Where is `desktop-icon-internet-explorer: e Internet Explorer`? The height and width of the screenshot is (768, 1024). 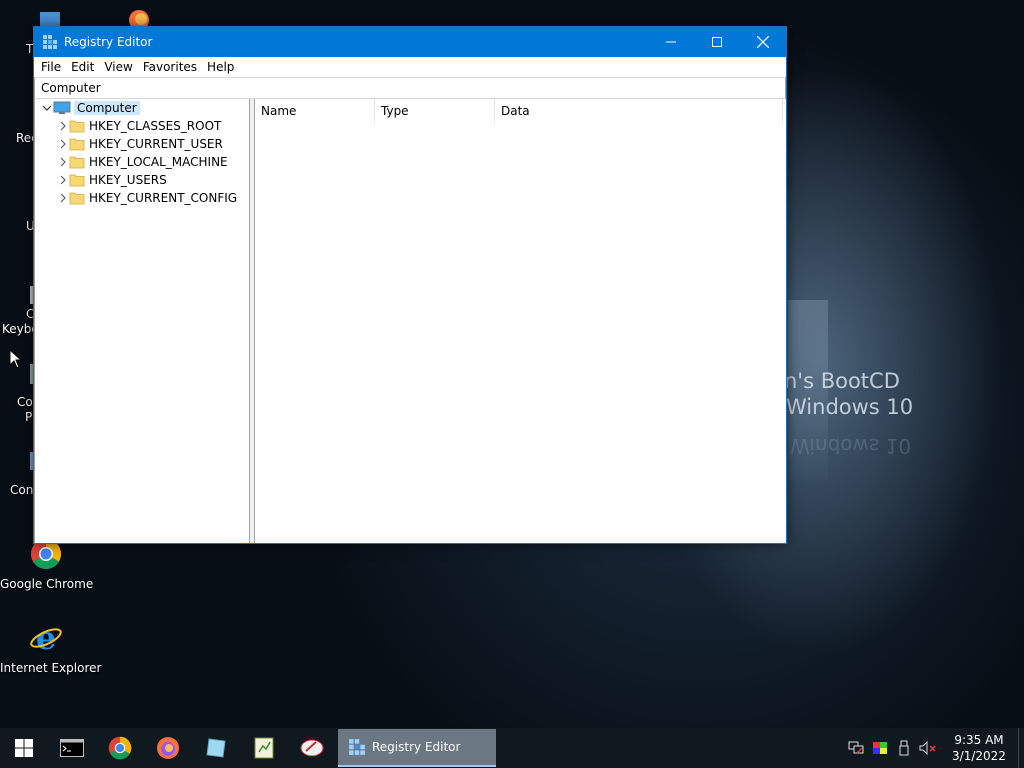
desktop-icon-internet-explorer: e Internet Explorer is located at coordinates (51, 647).